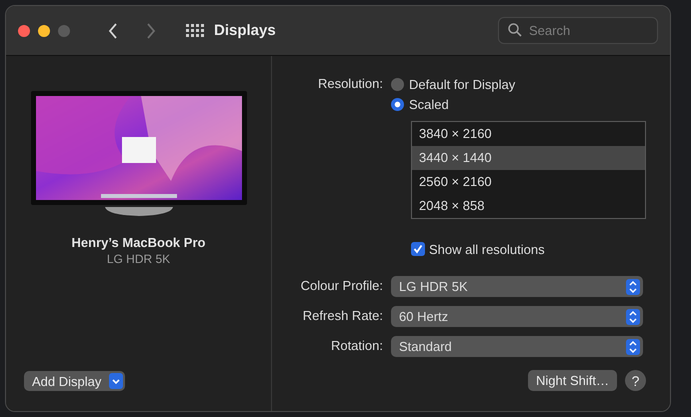 The height and width of the screenshot is (417, 691). I want to click on field-label: Refresh Rate:, so click(342, 316).